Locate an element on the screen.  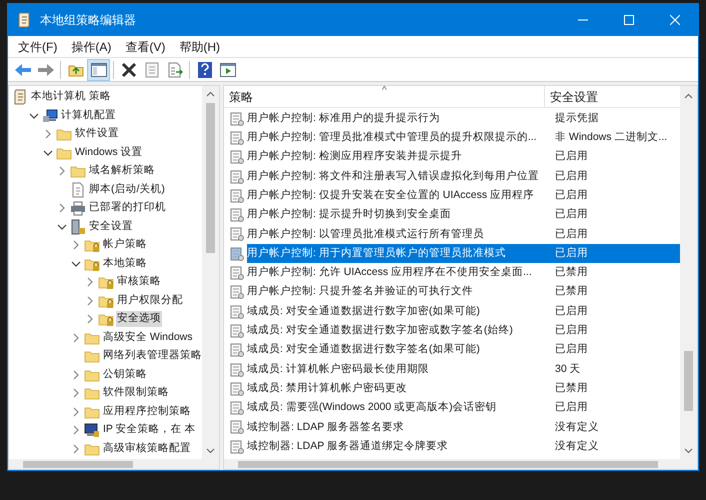
tree-item: 用户权限分配 is located at coordinates (150, 300).